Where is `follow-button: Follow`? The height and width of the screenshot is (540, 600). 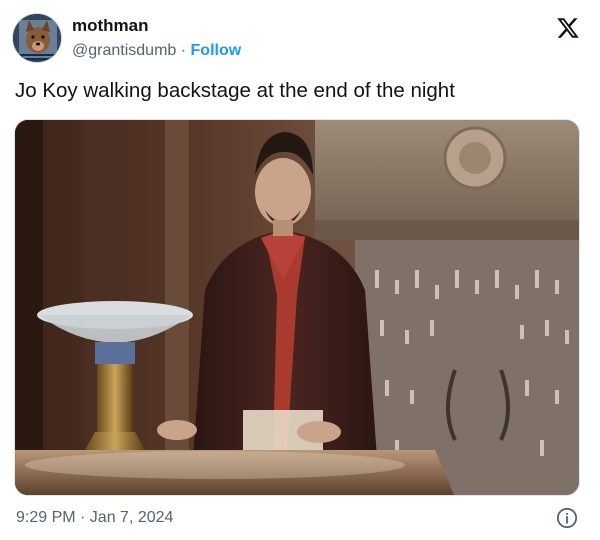
follow-button: Follow is located at coordinates (216, 50).